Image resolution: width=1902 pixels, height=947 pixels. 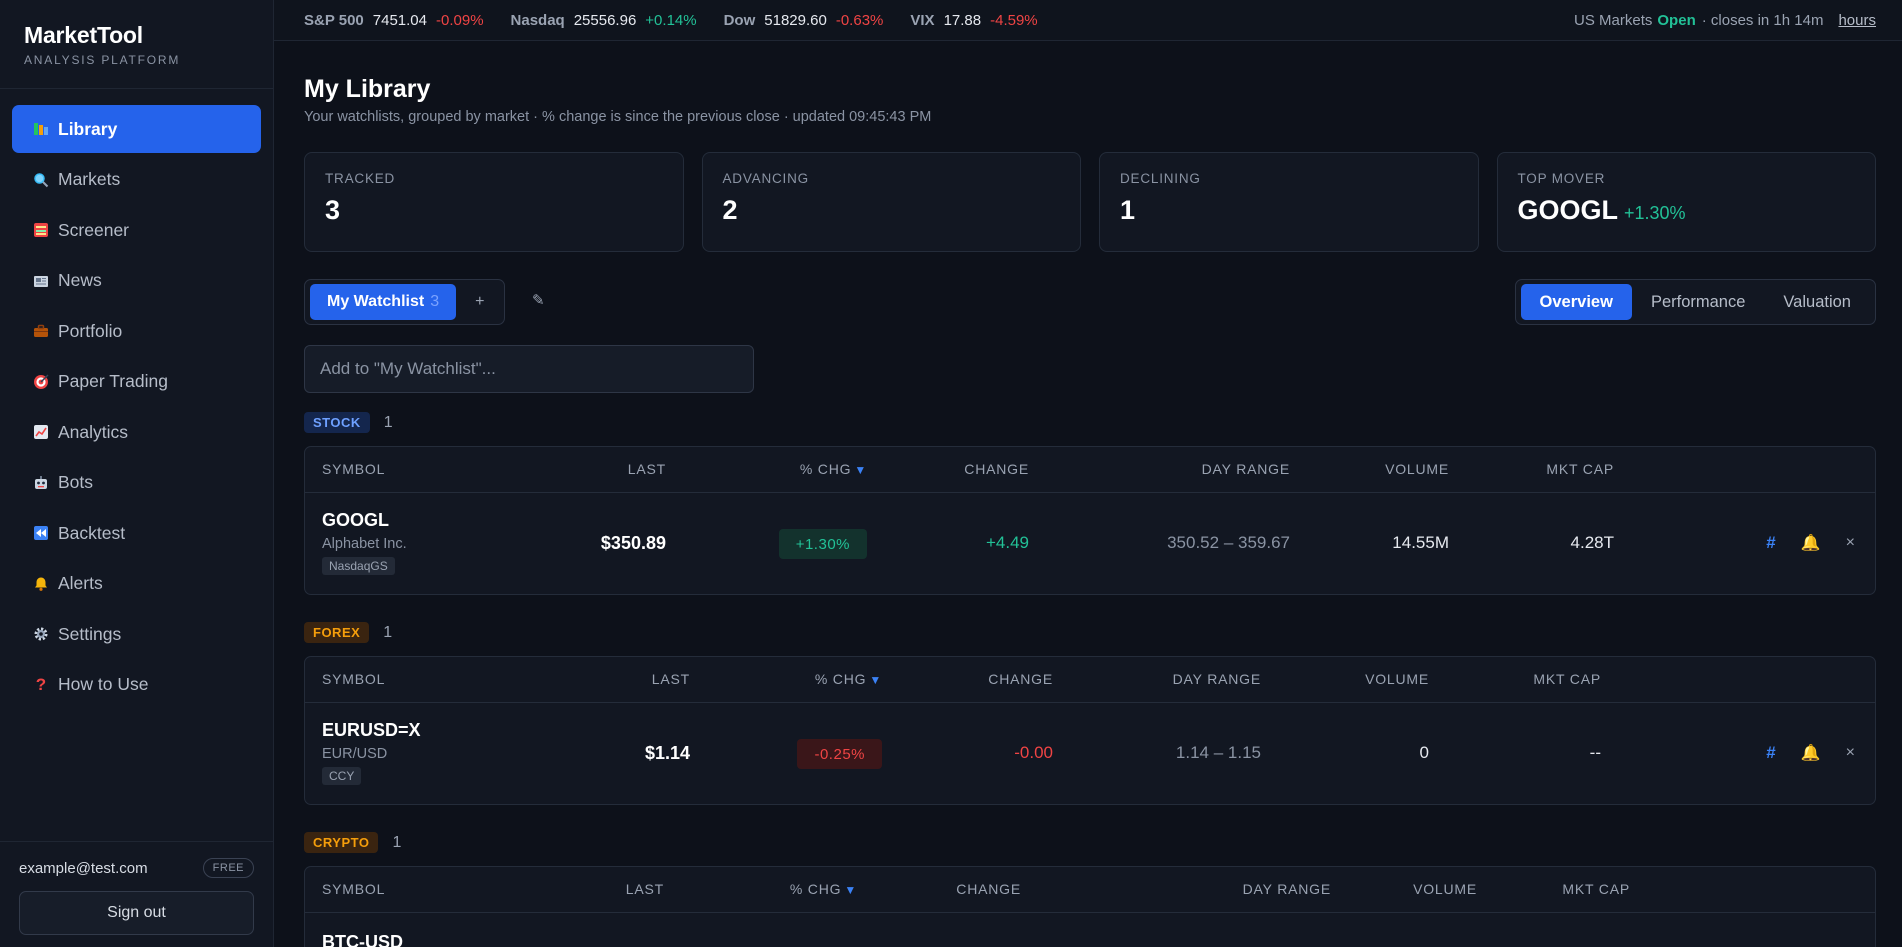 What do you see at coordinates (604, 20) in the screenshot?
I see `ticker-item-nasdaq: Nasdaq 25556.96 +0.14%` at bounding box center [604, 20].